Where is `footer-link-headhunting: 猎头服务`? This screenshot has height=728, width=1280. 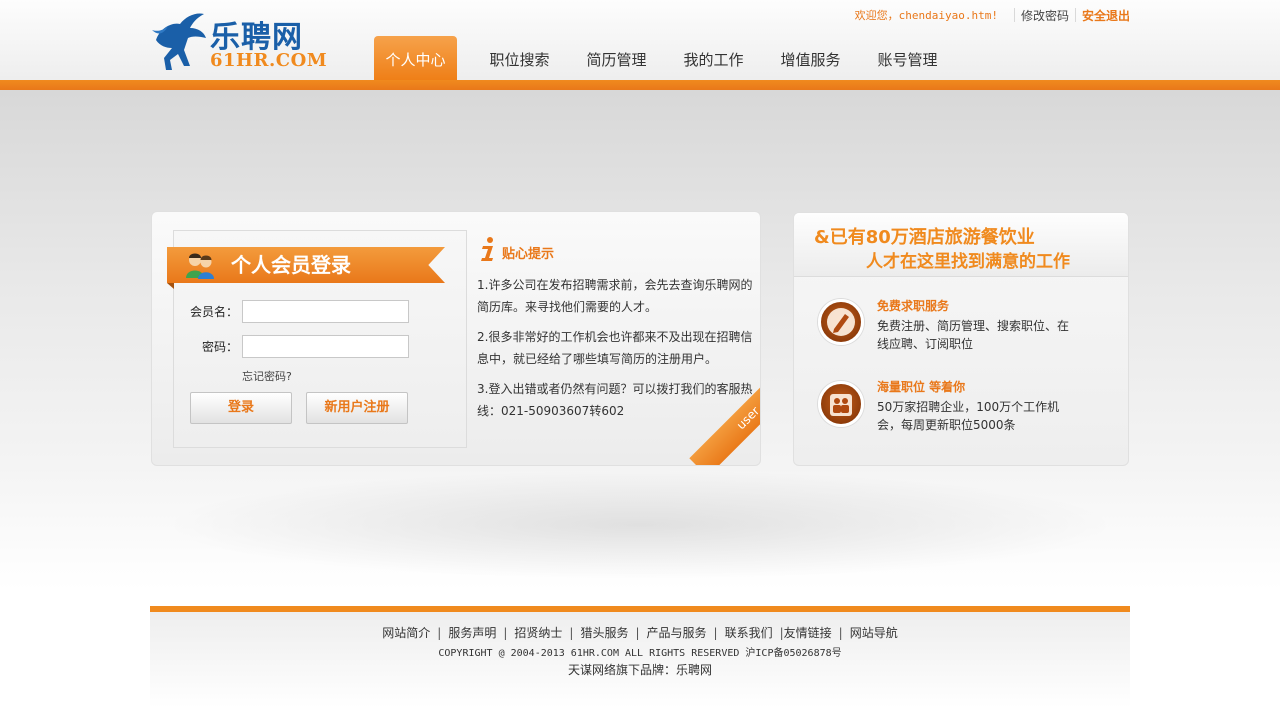
footer-link-headhunting: 猎头服务 is located at coordinates (604, 633).